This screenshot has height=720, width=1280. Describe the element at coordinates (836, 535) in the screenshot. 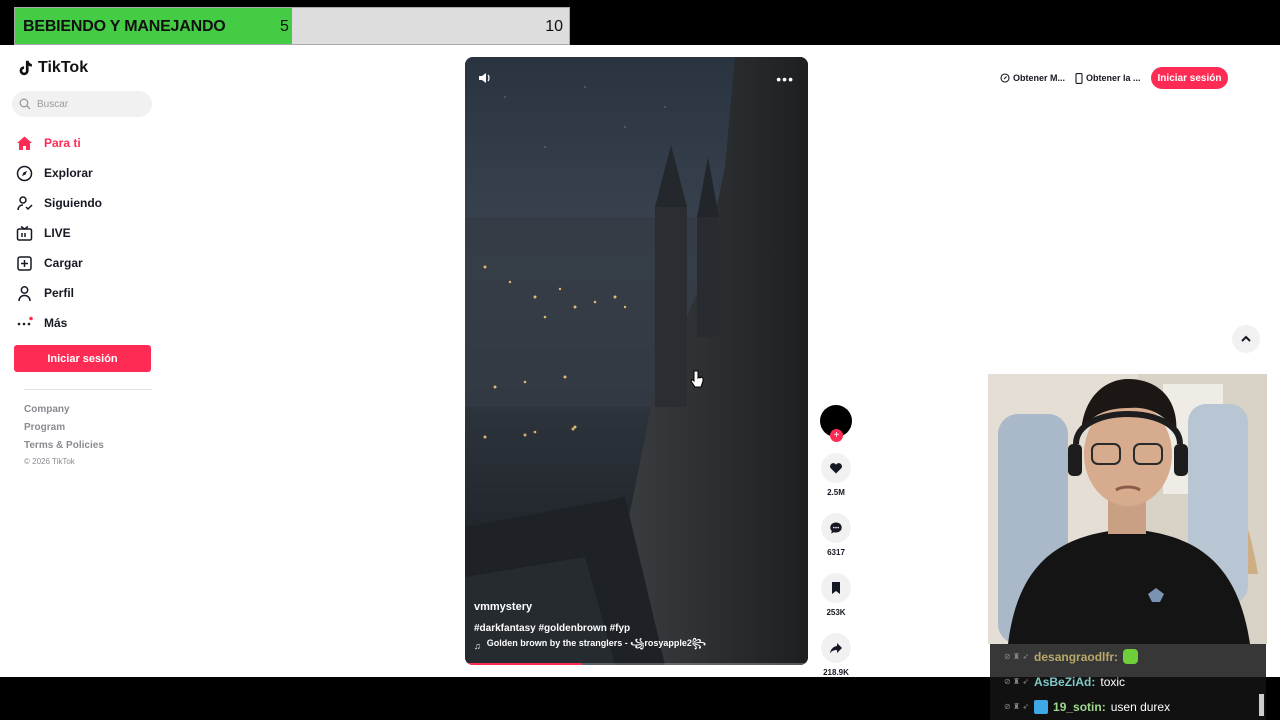

I see `comment-action: 6317` at that location.